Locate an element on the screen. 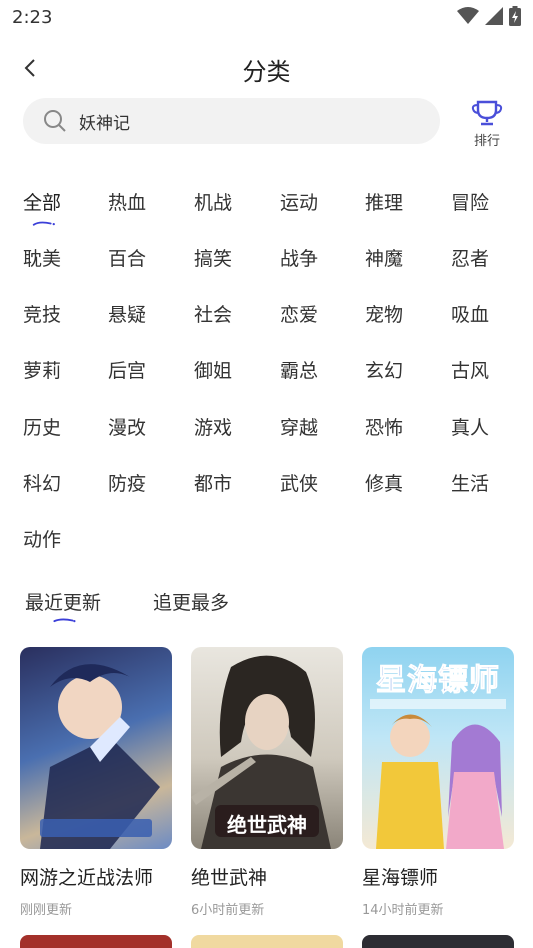 The width and height of the screenshot is (533, 948). page-title: 分类 is located at coordinates (266, 72).